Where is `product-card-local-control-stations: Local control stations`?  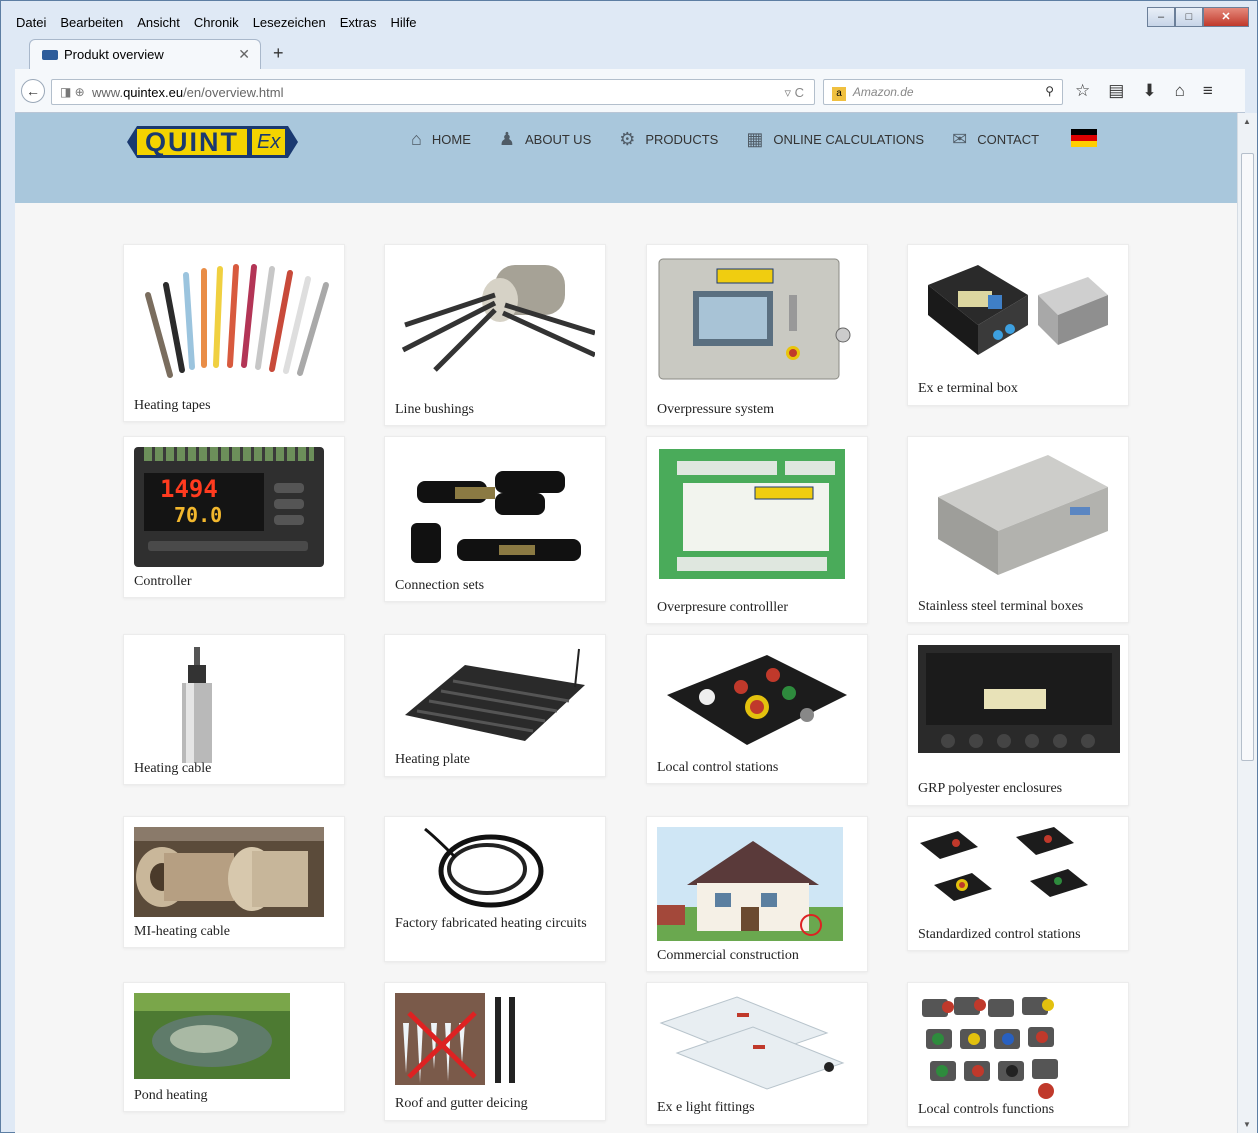
product-card-local-control-stations: Local control stations is located at coordinates (757, 709).